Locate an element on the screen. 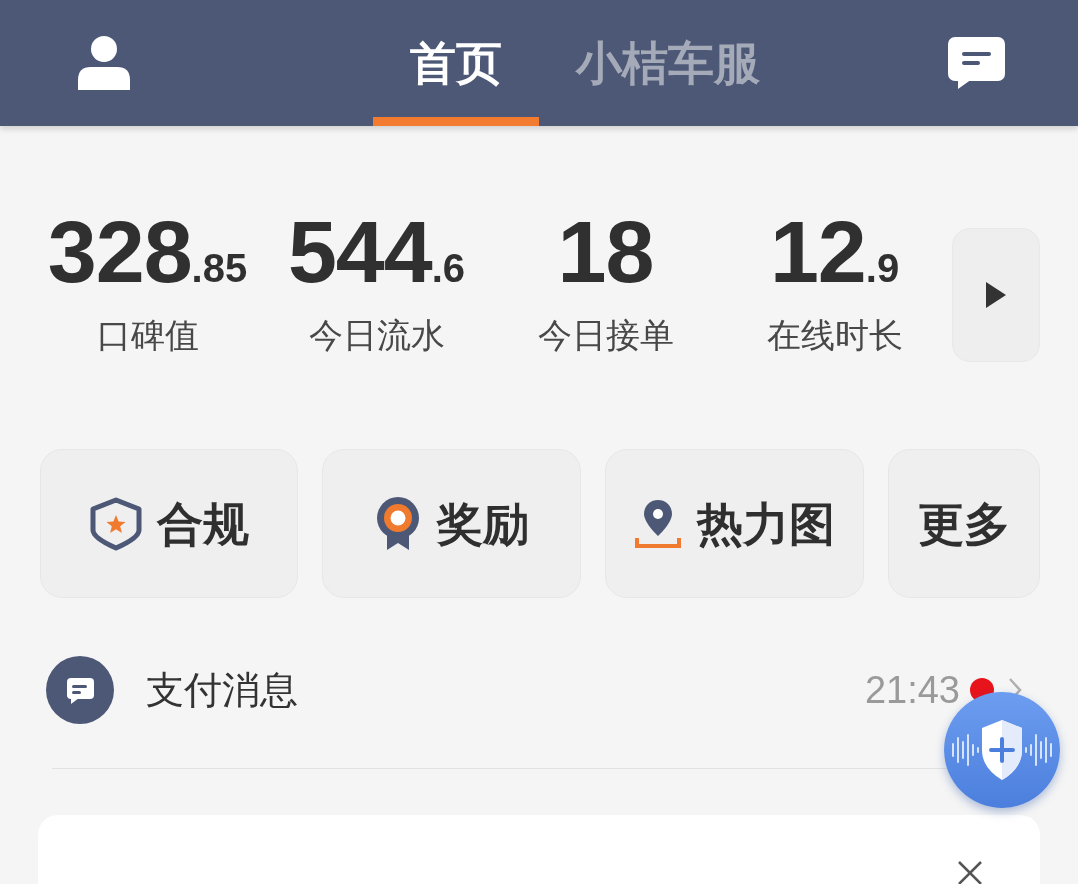  stat-label: 今日接单 is located at coordinates (605, 335).